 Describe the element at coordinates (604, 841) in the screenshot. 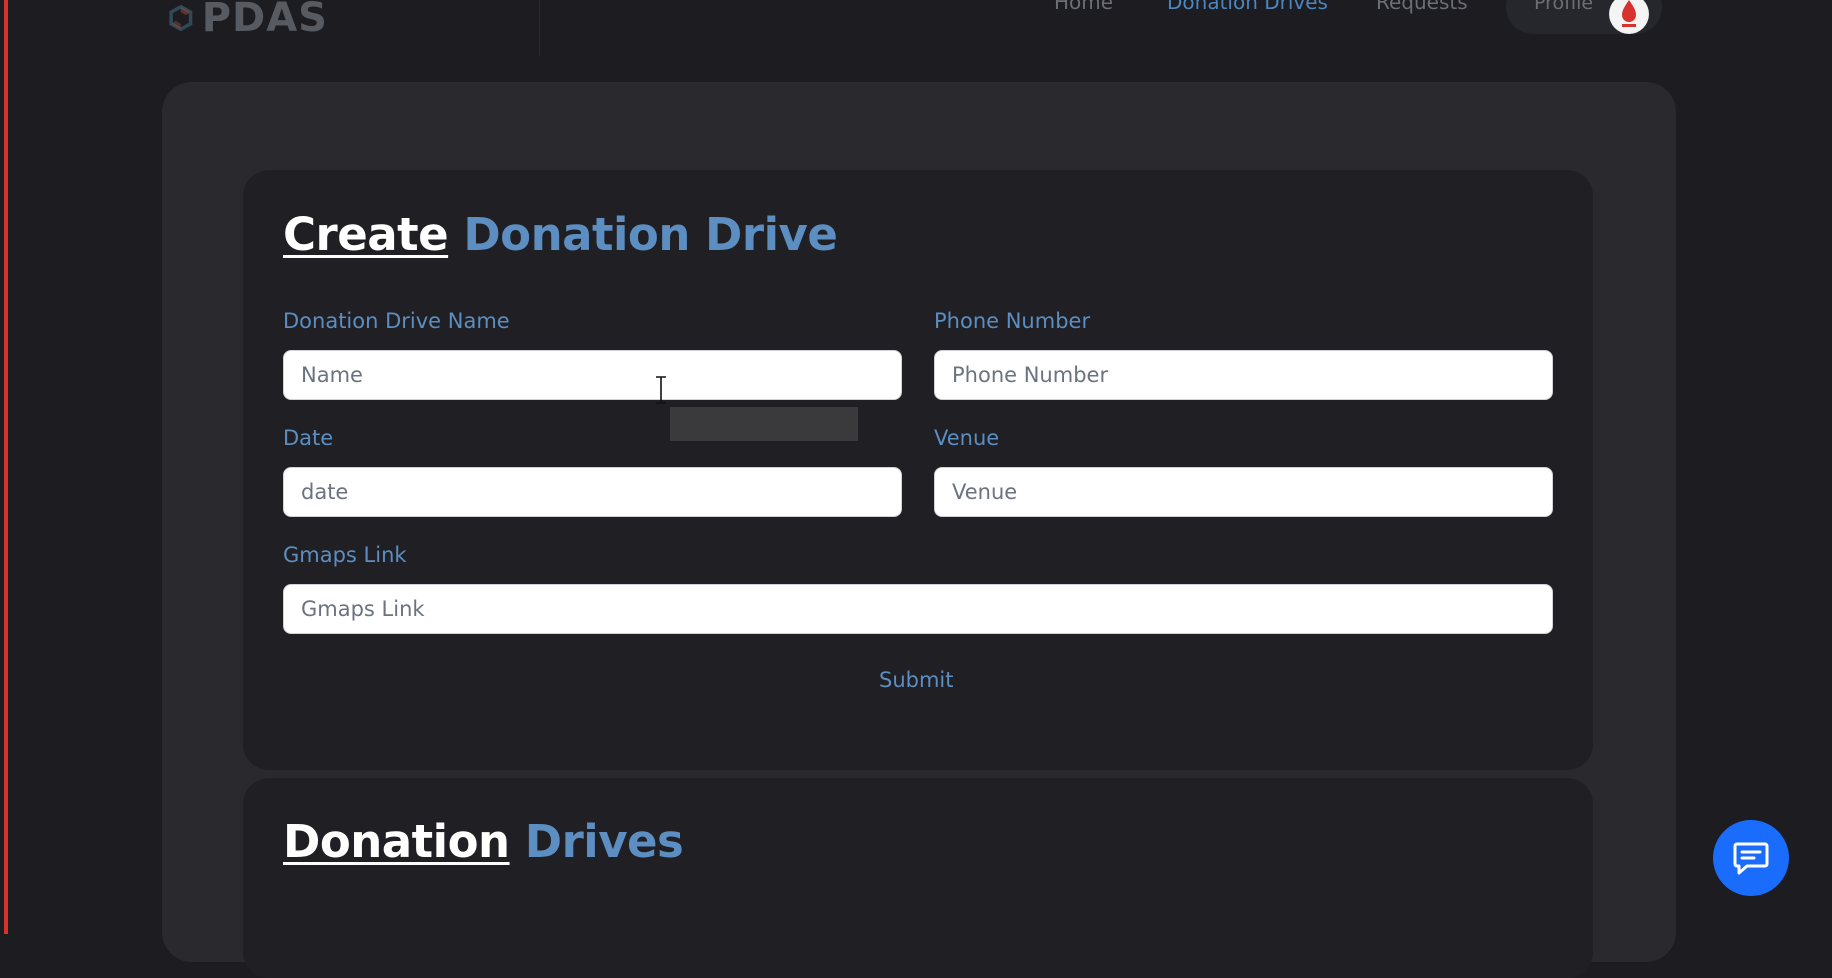

I see `title-word-drives: Drives` at that location.